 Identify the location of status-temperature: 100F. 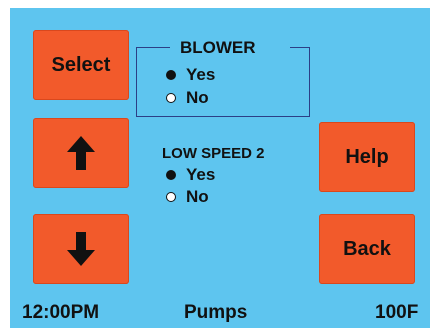
(397, 312).